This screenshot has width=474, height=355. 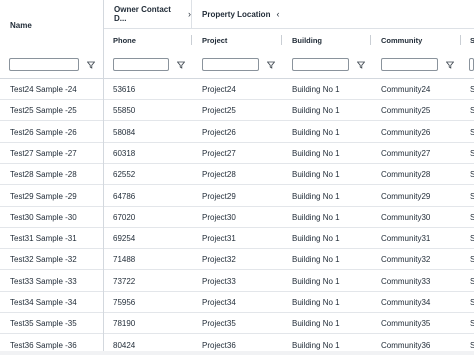 What do you see at coordinates (237, 196) in the screenshot?
I see `cell-project: Project29` at bounding box center [237, 196].